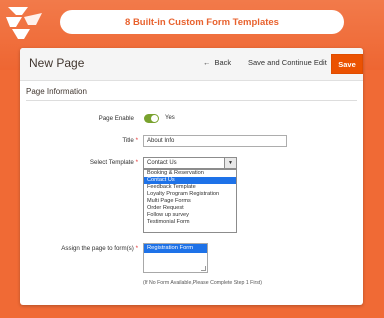  What do you see at coordinates (230, 163) in the screenshot?
I see `chevron-down-icon: ▼` at bounding box center [230, 163].